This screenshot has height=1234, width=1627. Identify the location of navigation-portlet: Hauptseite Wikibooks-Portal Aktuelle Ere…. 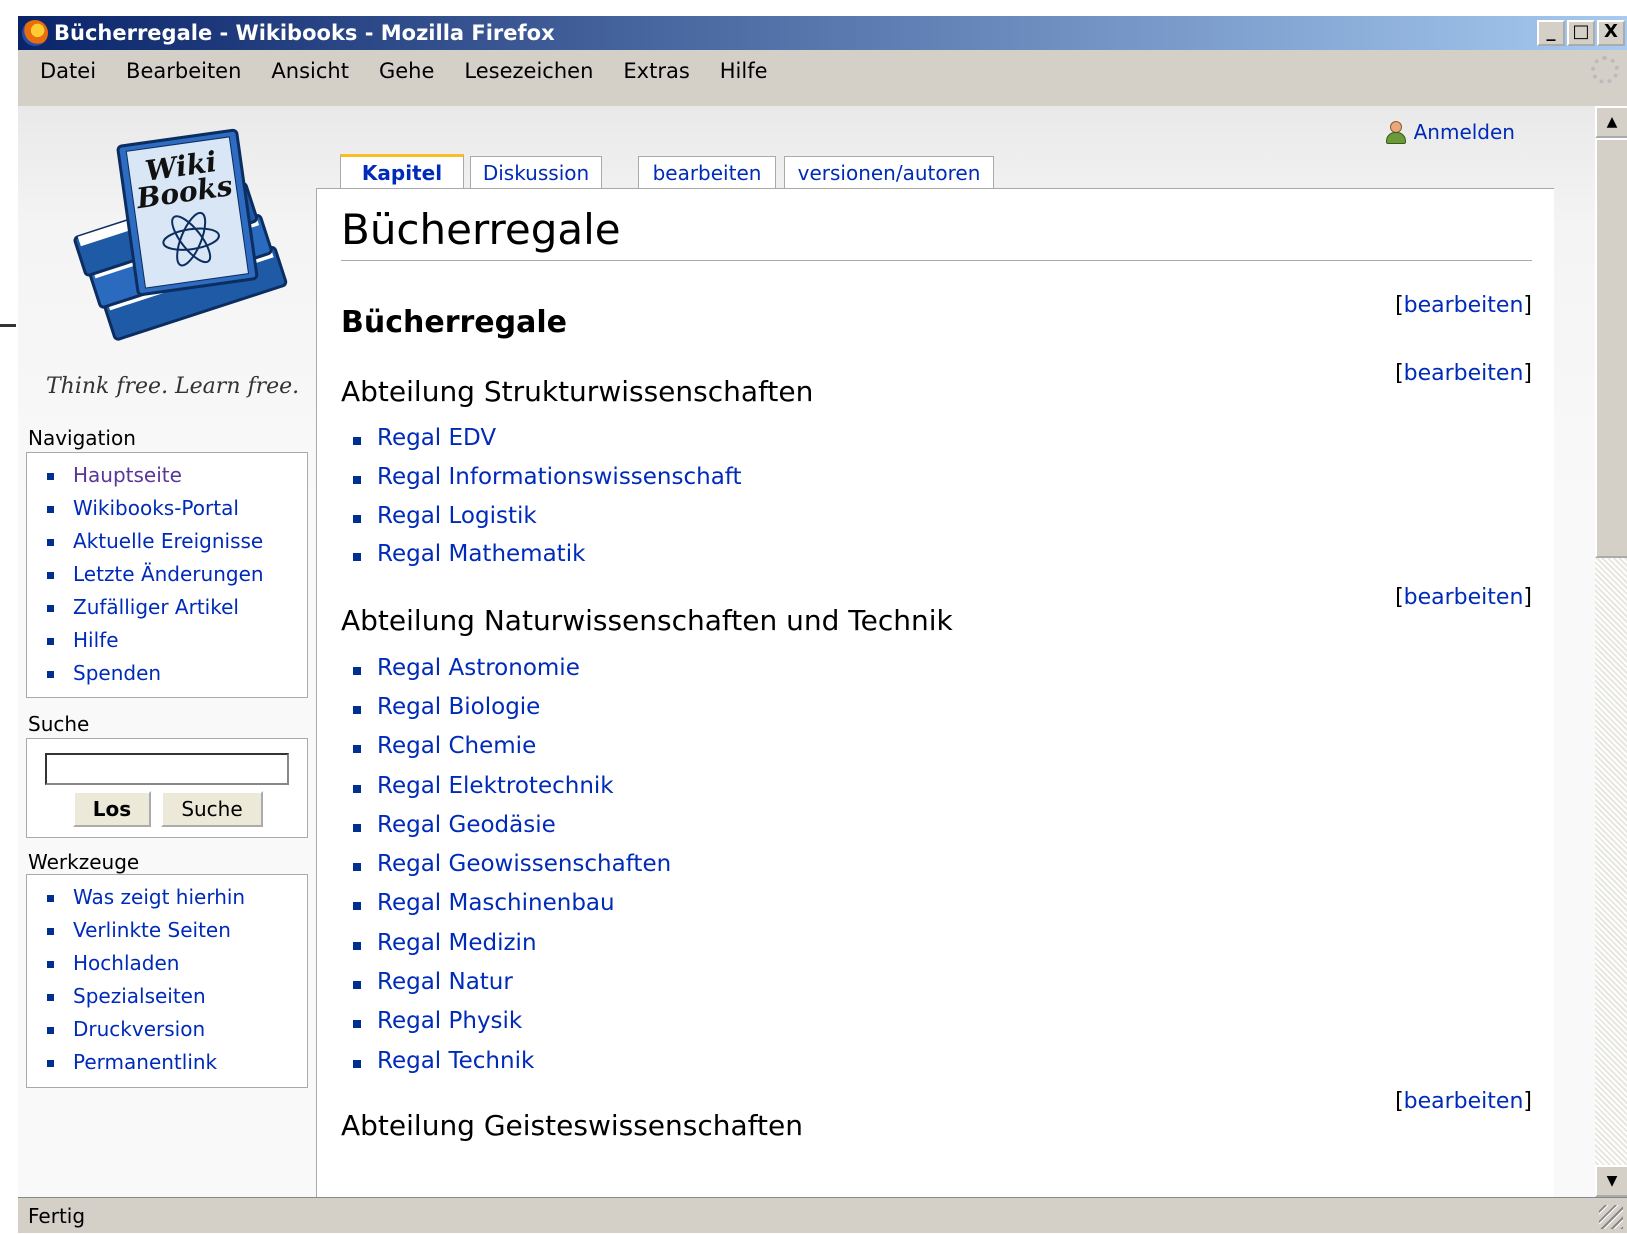
(167, 575).